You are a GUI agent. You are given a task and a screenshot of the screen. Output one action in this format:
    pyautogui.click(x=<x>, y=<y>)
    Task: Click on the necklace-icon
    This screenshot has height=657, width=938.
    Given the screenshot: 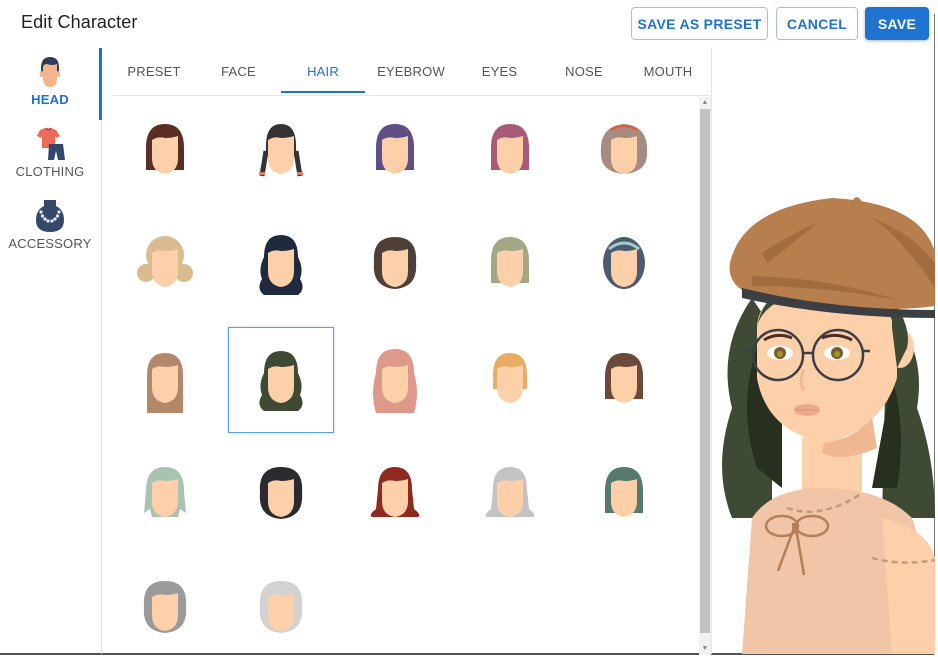 What is the action you would take?
    pyautogui.click(x=50, y=216)
    